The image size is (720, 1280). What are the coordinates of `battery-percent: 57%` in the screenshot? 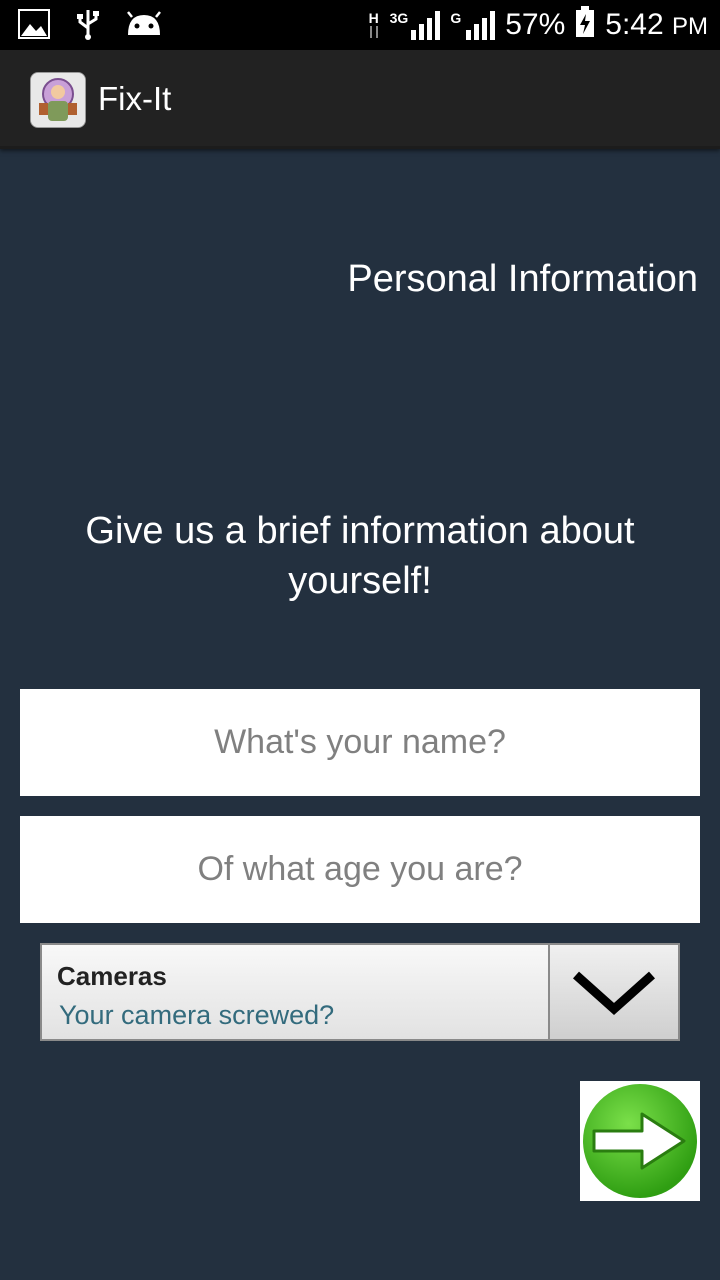 It's located at (535, 24).